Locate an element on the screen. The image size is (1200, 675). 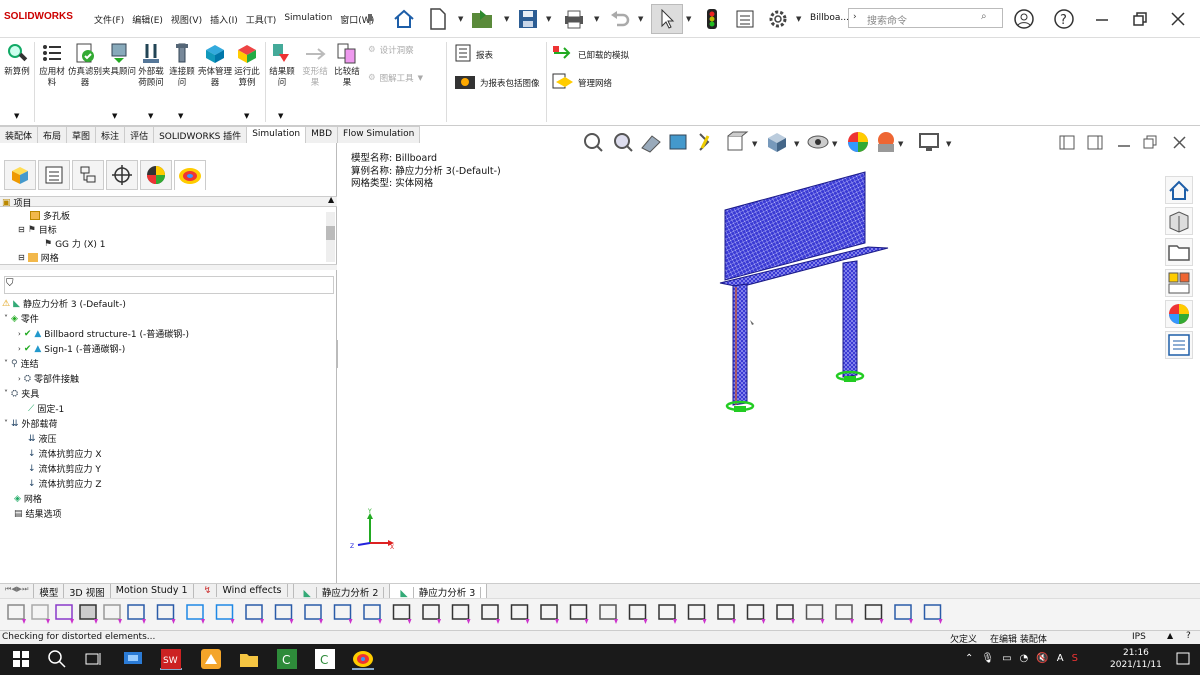
load-item-shear-y: ↓ 流体抗剪应力 Y is located at coordinates (64, 469).